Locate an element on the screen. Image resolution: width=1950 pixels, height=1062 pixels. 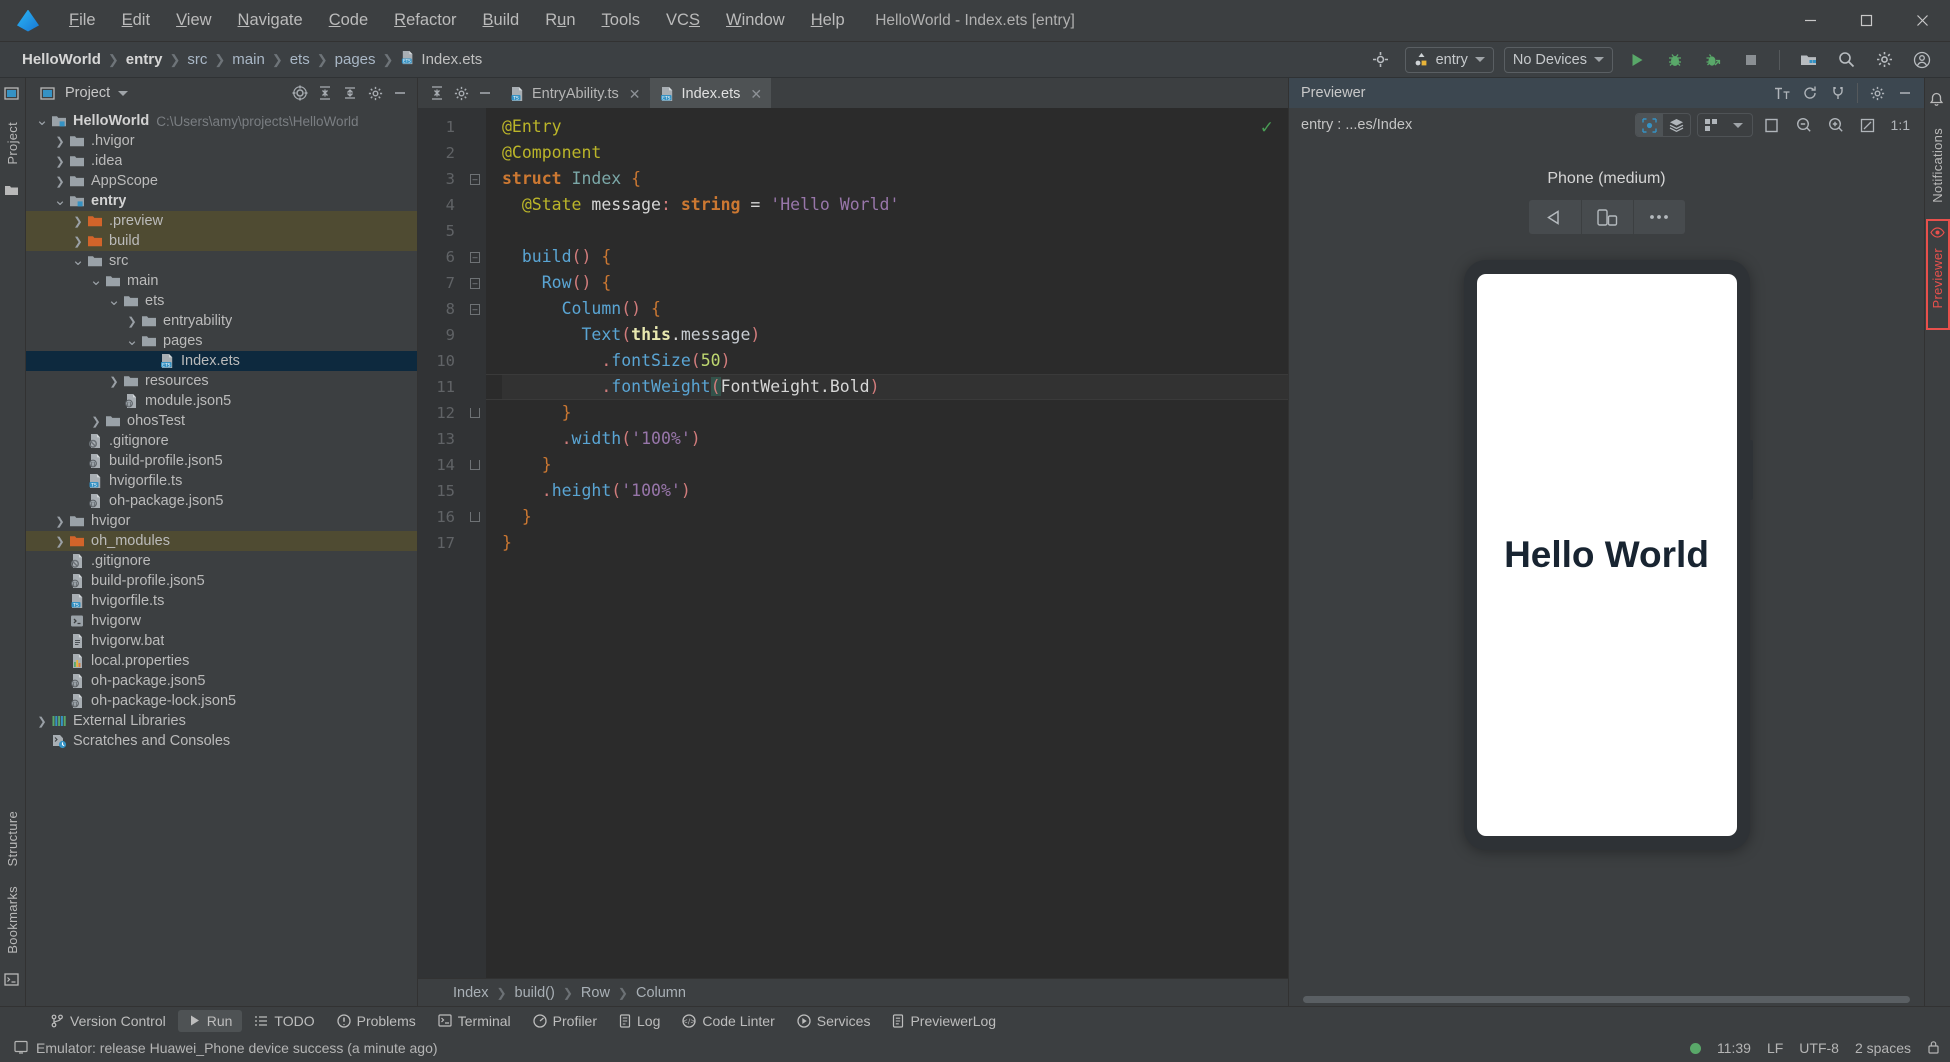
orientation-icon is located at coordinates (1606, 217).